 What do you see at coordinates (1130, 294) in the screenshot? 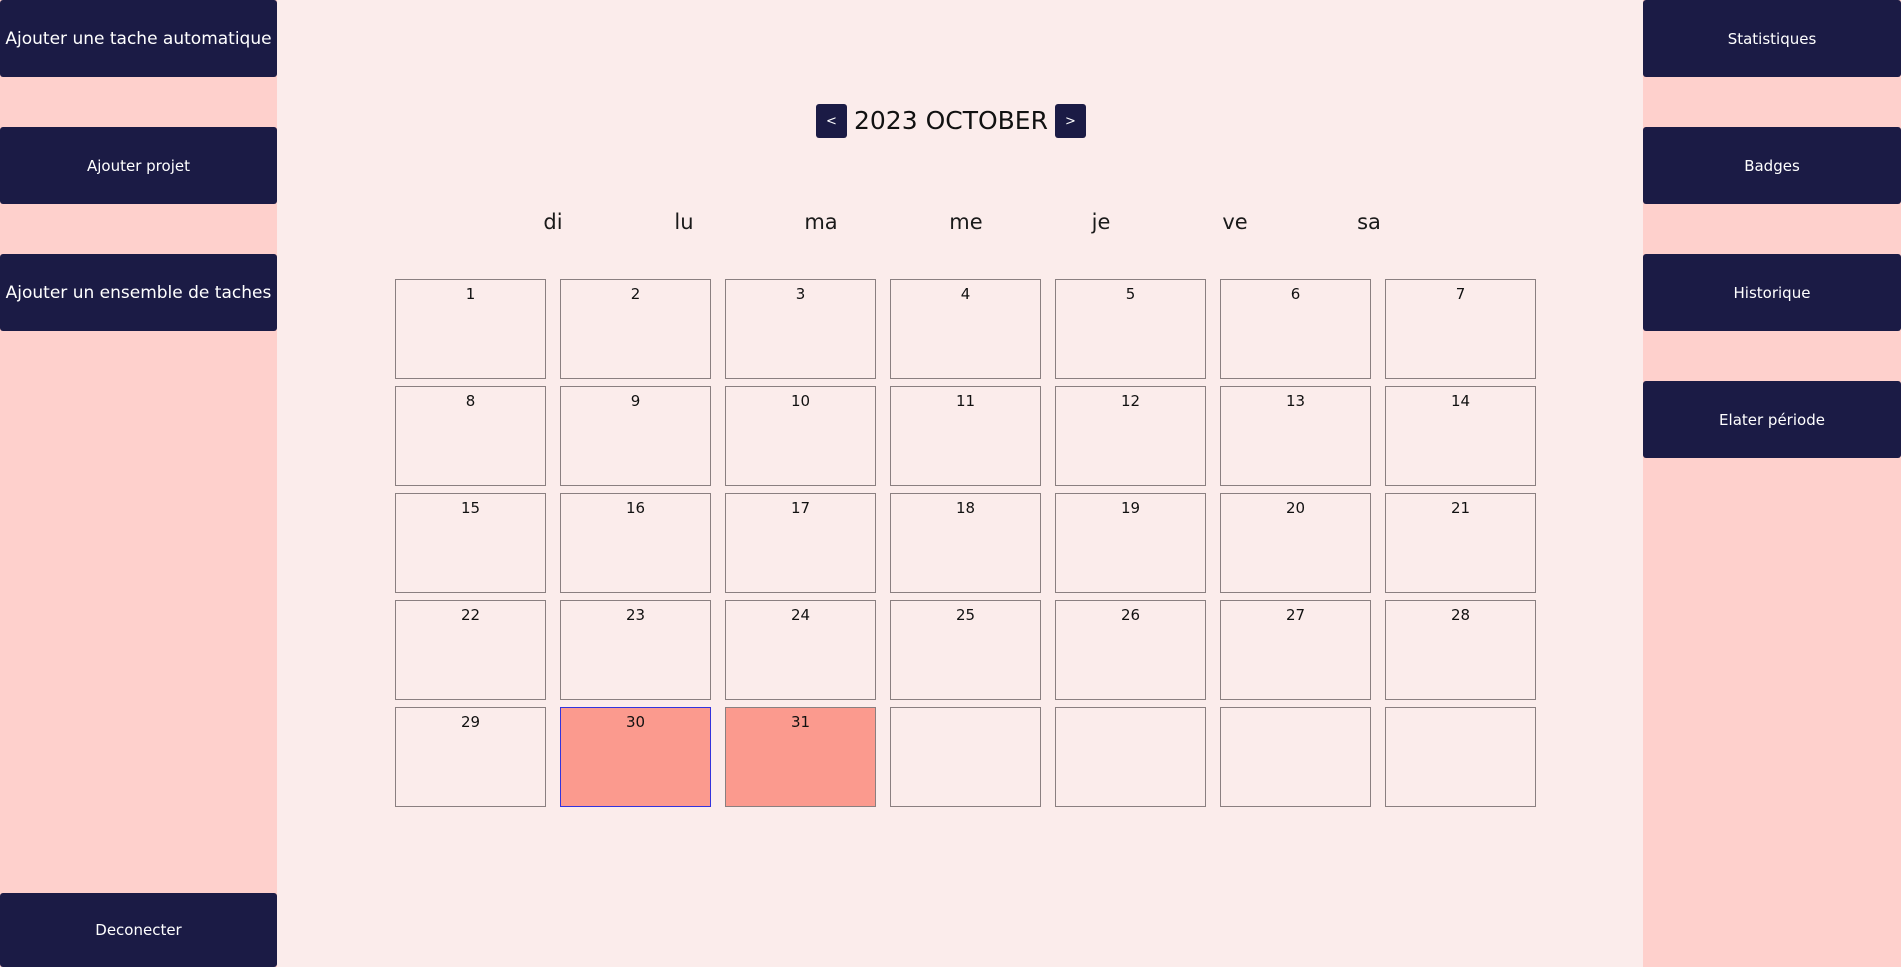
I see `day-number: 5` at bounding box center [1130, 294].